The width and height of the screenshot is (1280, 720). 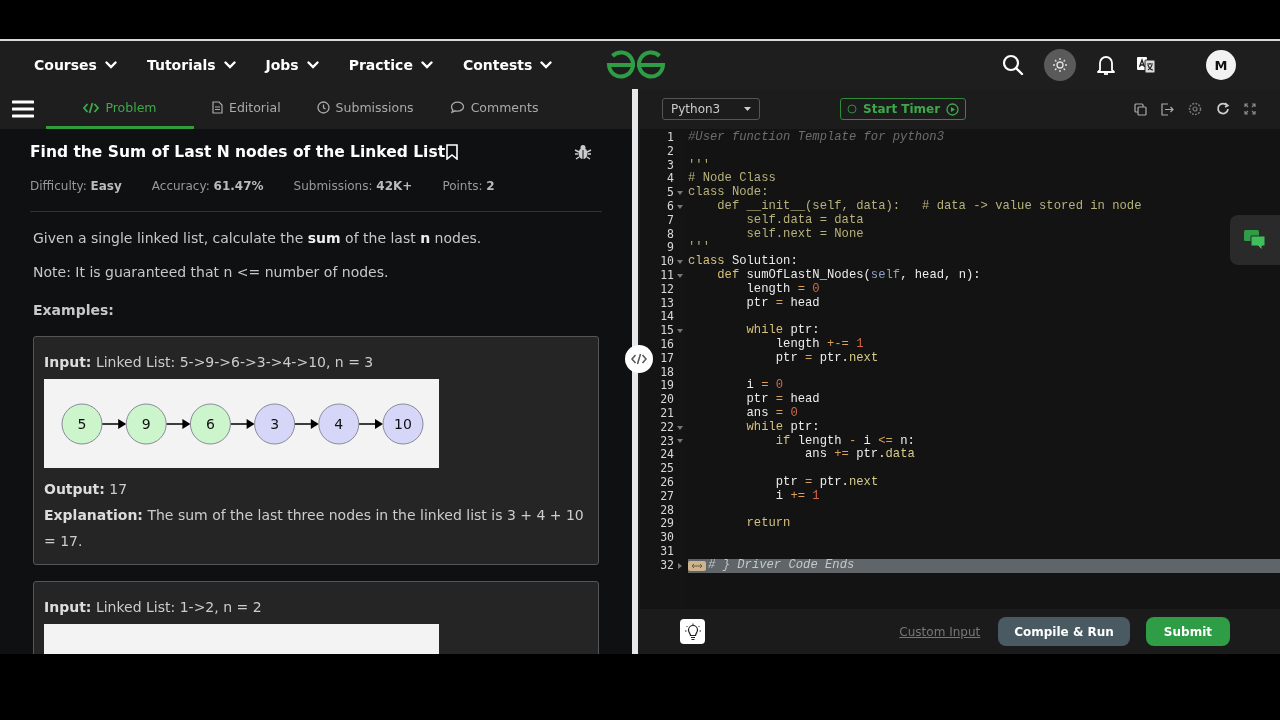 I want to click on line-number: 17, so click(x=667, y=358).